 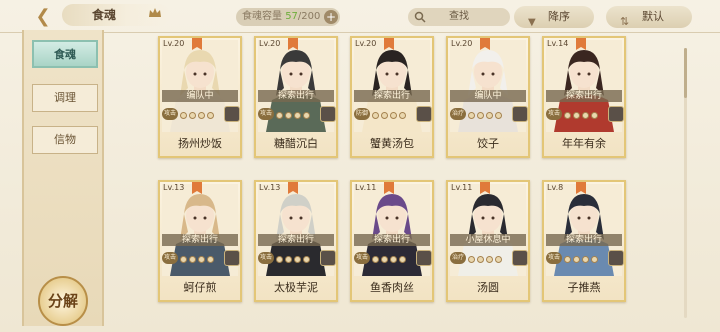 I want to click on capacity-indicator: 食魂容量 57/200 +, so click(x=288, y=17).